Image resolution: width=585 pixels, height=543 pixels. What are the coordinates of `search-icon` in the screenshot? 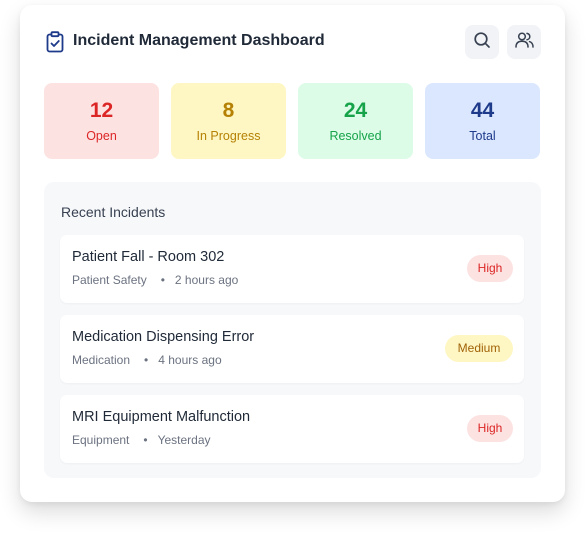 It's located at (482, 42).